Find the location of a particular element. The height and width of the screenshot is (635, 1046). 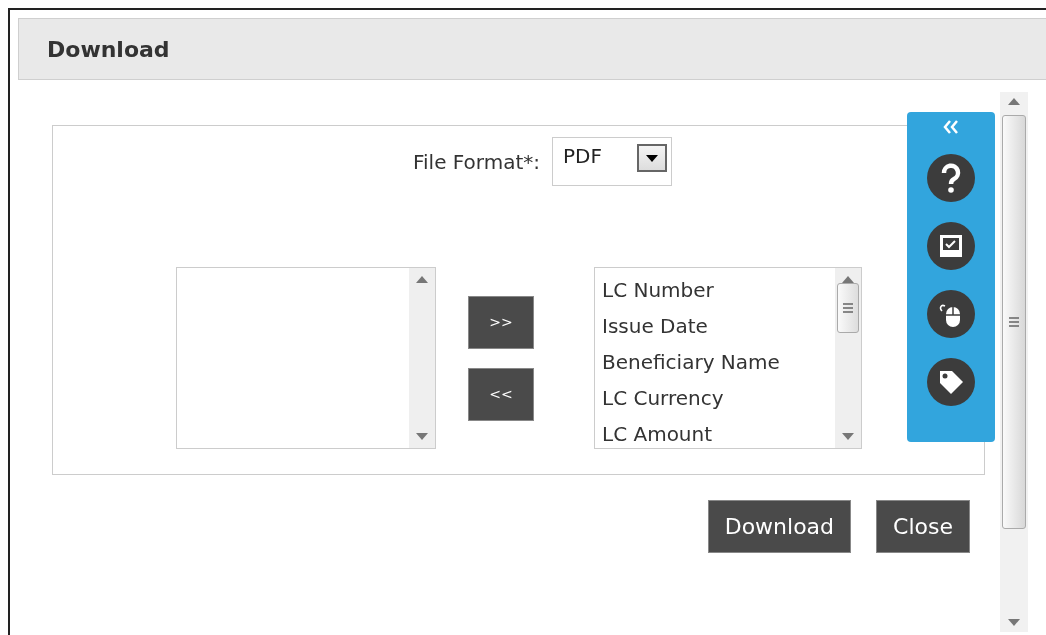

remove-columns-button: << is located at coordinates (501, 394).